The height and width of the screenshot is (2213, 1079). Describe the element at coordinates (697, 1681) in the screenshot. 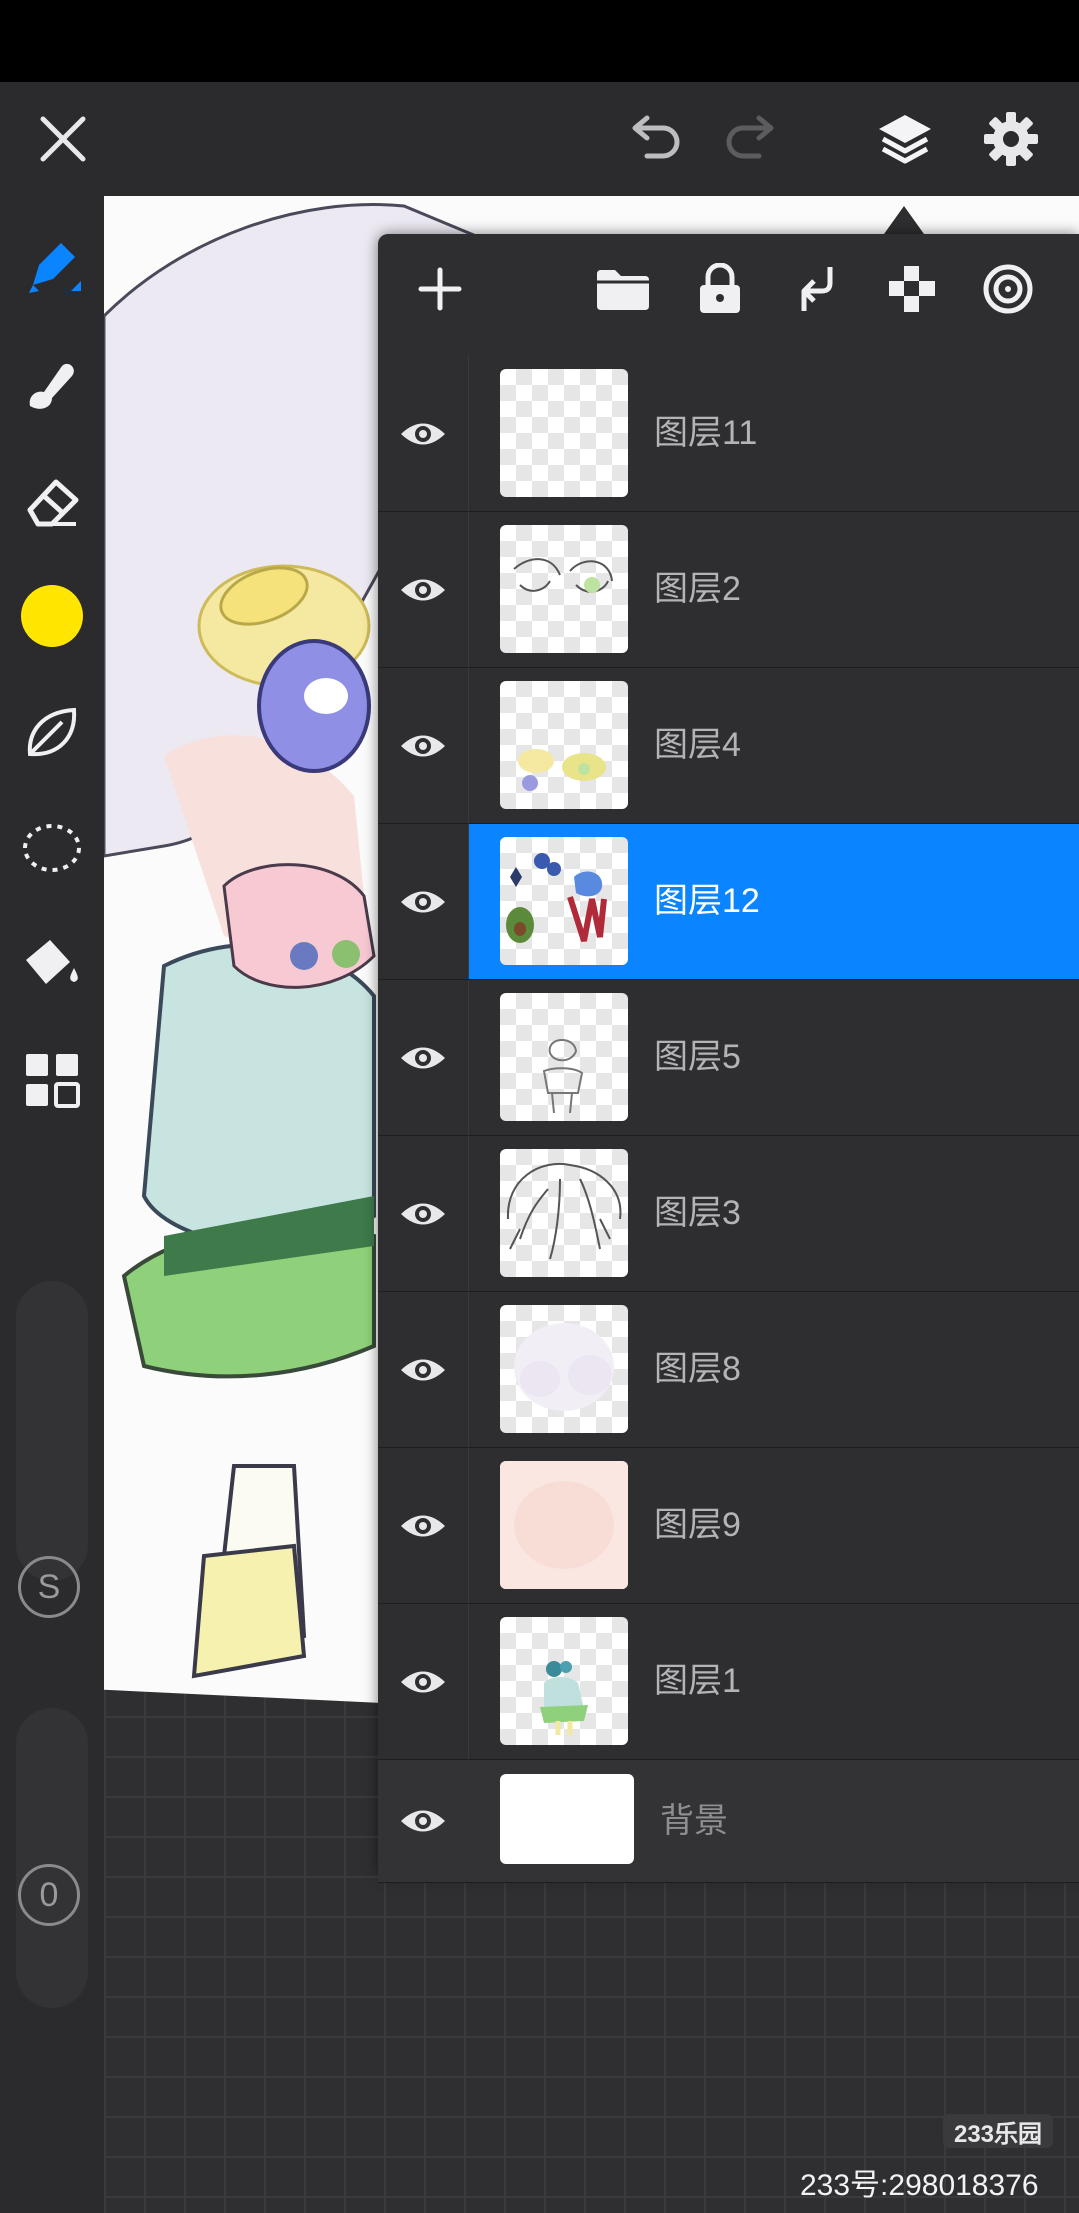

I see `layer-name: 图层1` at that location.